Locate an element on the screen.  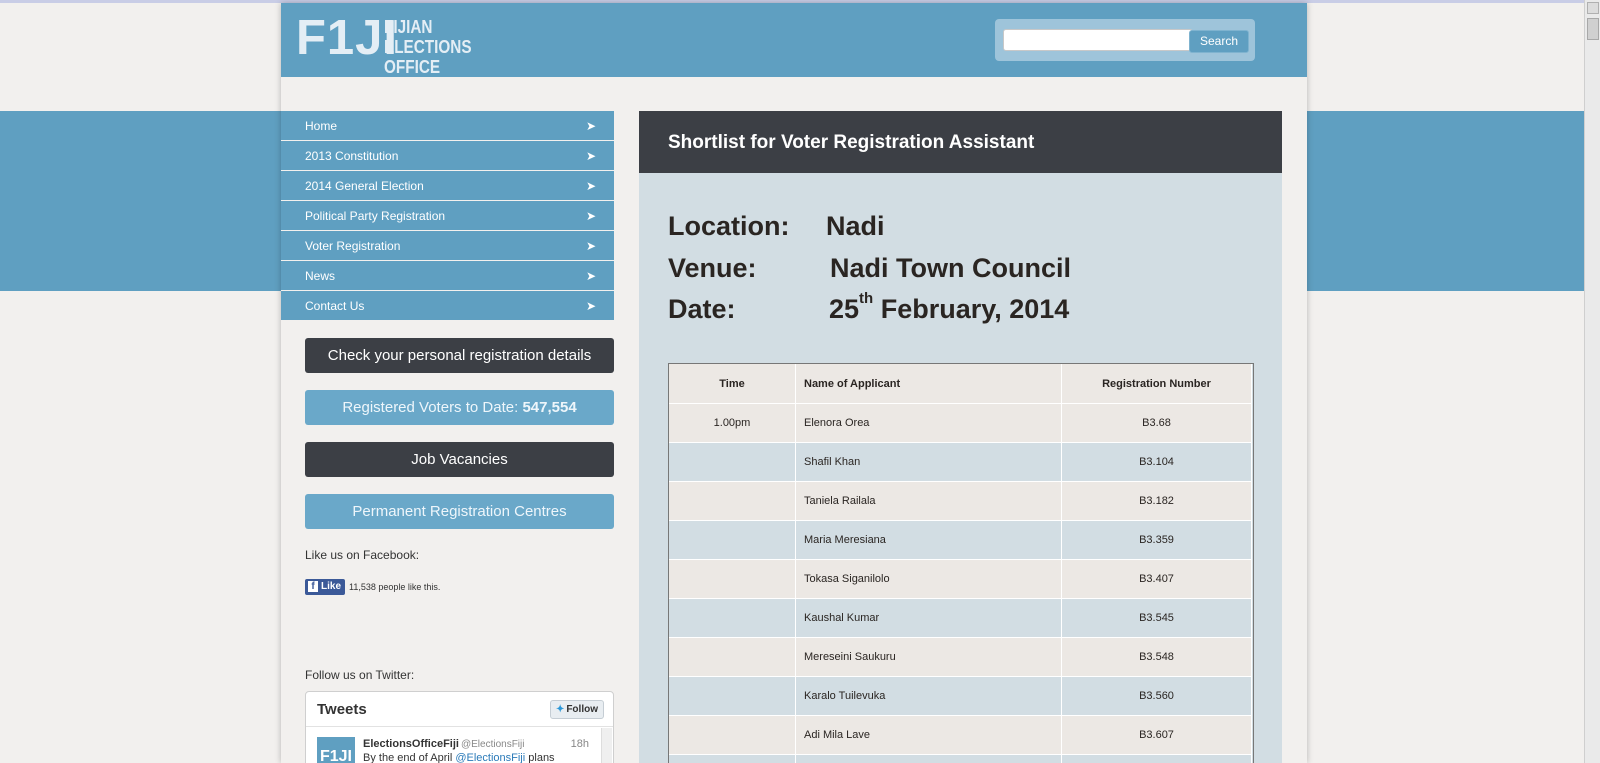
search-box: Search is located at coordinates (1125, 40).